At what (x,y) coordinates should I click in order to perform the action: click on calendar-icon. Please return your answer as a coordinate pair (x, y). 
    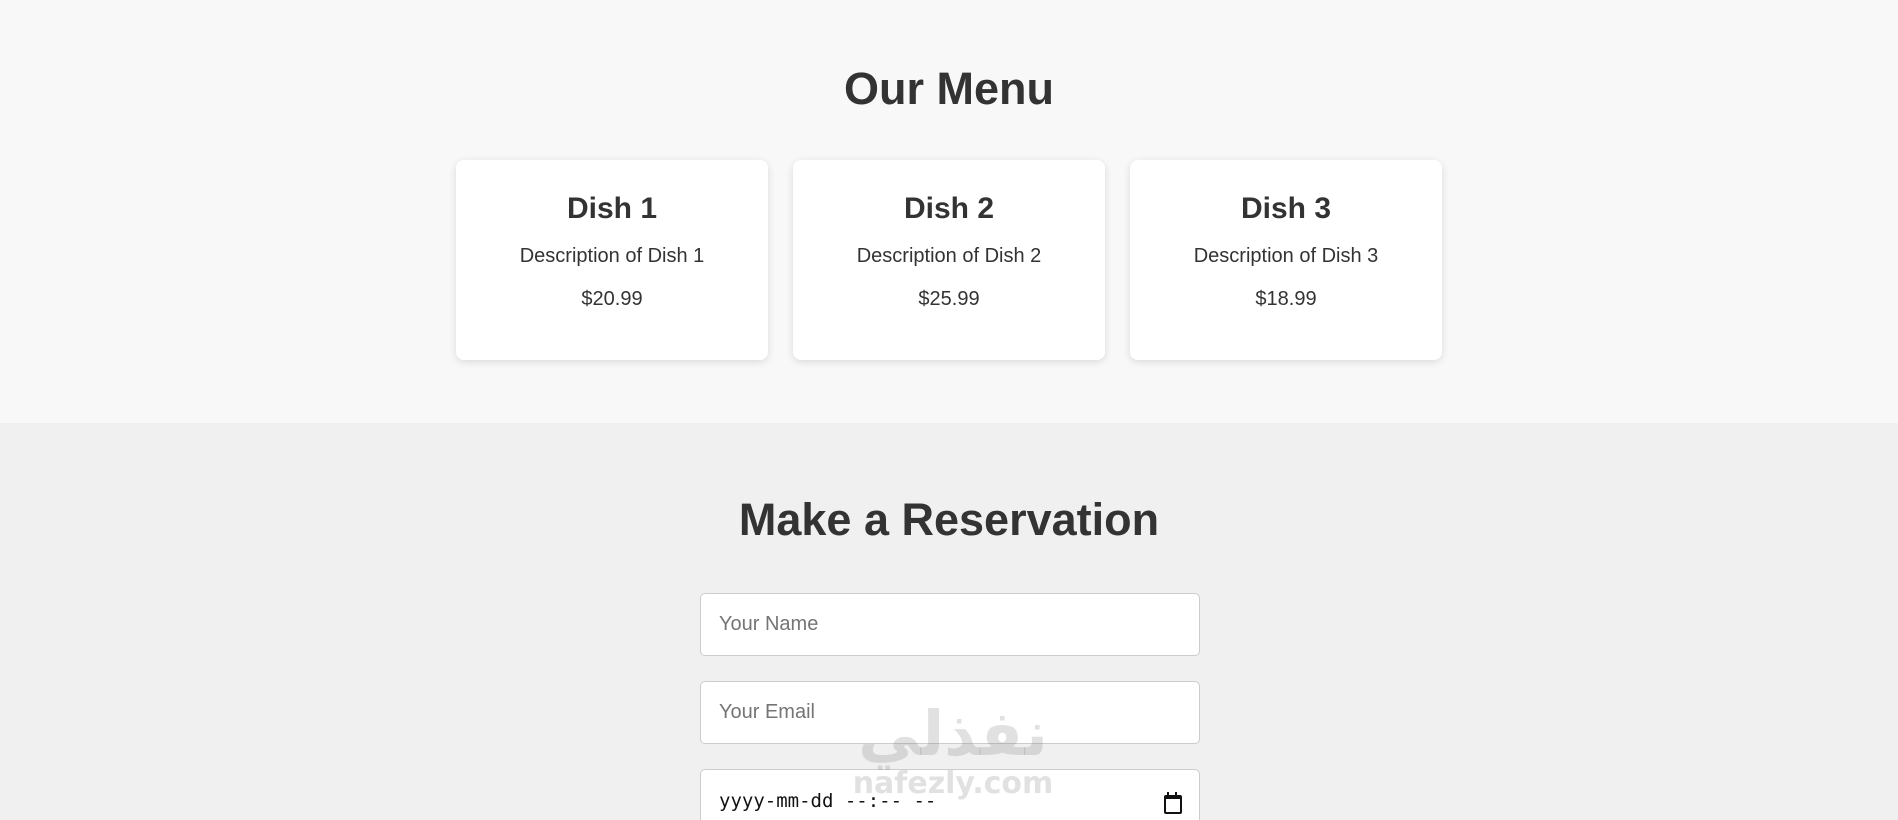
    Looking at the image, I should click on (1172, 802).